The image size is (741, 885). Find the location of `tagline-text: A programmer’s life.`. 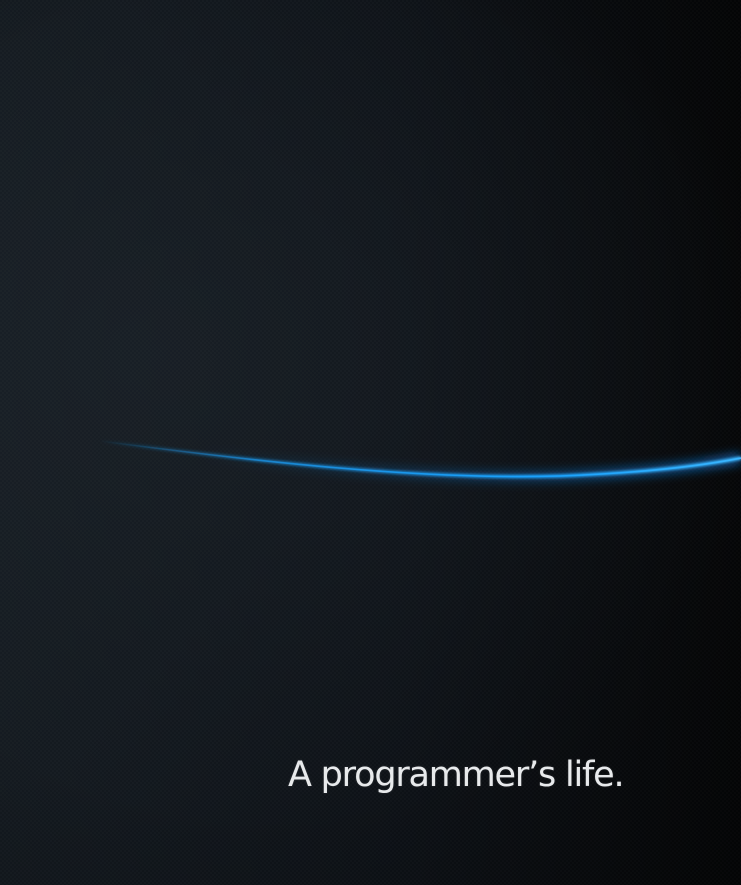

tagline-text: A programmer’s life. is located at coordinates (456, 775).